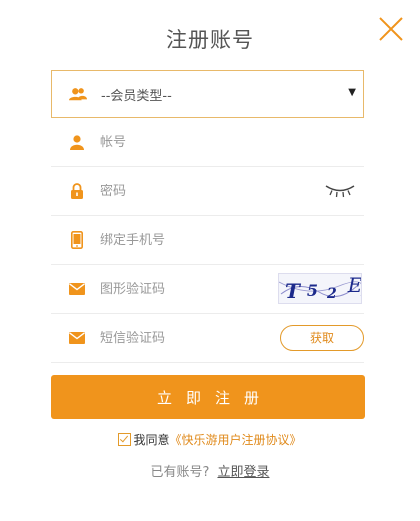  Describe the element at coordinates (77, 142) in the screenshot. I see `user-icon` at that location.